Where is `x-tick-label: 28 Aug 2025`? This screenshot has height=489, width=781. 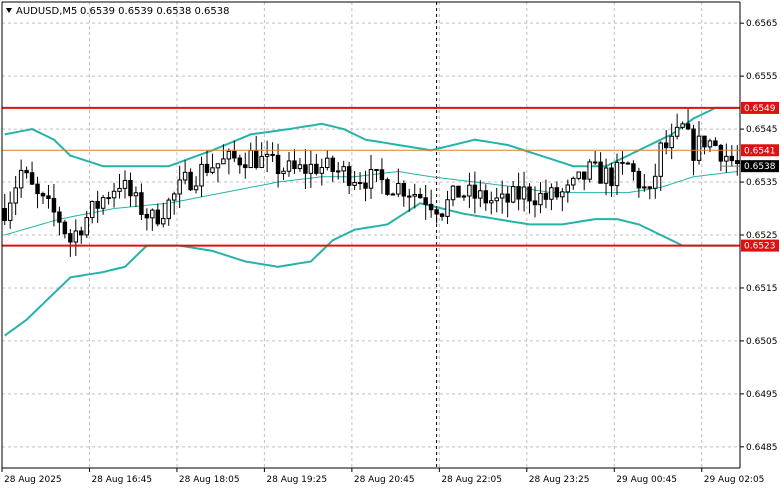 x-tick-label: 28 Aug 2025 is located at coordinates (33, 480).